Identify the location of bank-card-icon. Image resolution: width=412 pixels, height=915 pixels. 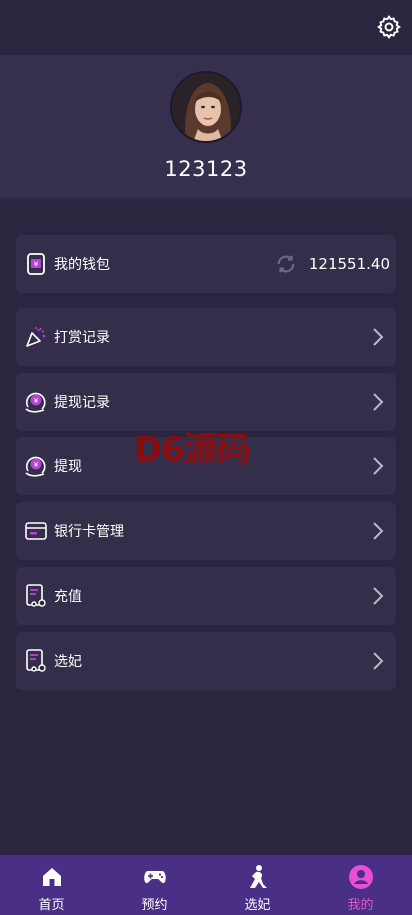
(36, 531).